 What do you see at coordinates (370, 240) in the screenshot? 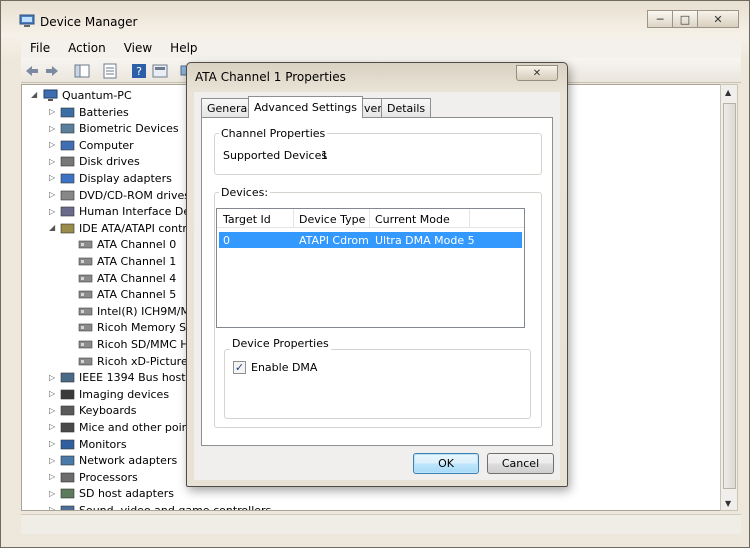
I see `devices-list-row: 0 ATAPI Cdrom Ultra DMA Mode 5` at bounding box center [370, 240].